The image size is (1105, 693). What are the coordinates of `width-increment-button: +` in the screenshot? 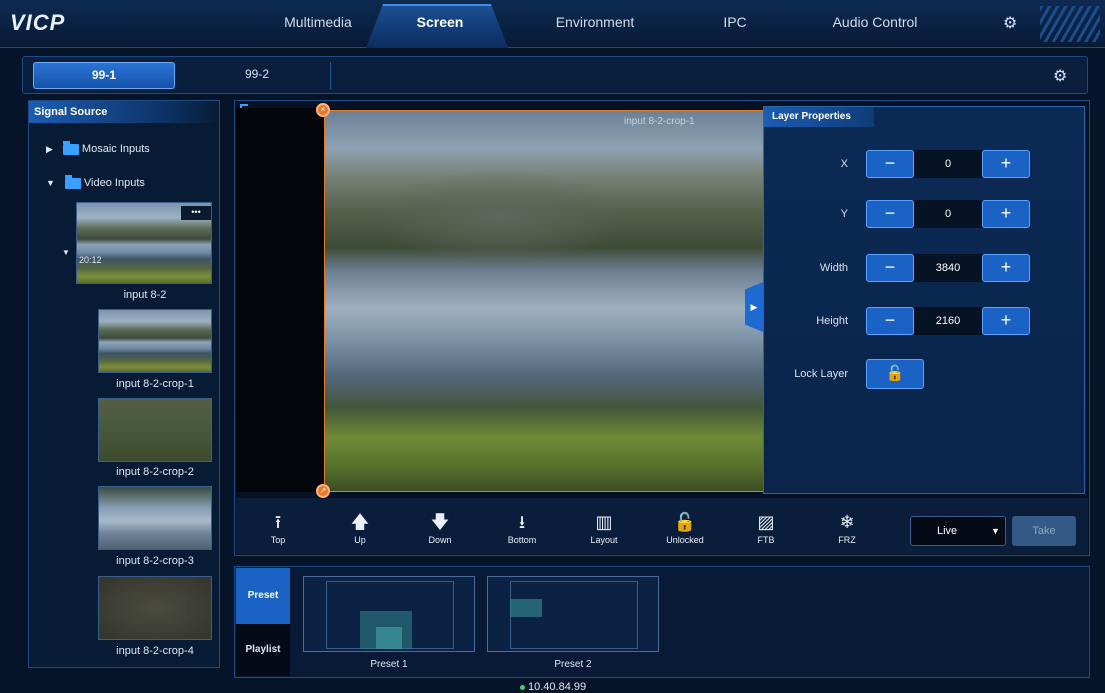 It's located at (1006, 268).